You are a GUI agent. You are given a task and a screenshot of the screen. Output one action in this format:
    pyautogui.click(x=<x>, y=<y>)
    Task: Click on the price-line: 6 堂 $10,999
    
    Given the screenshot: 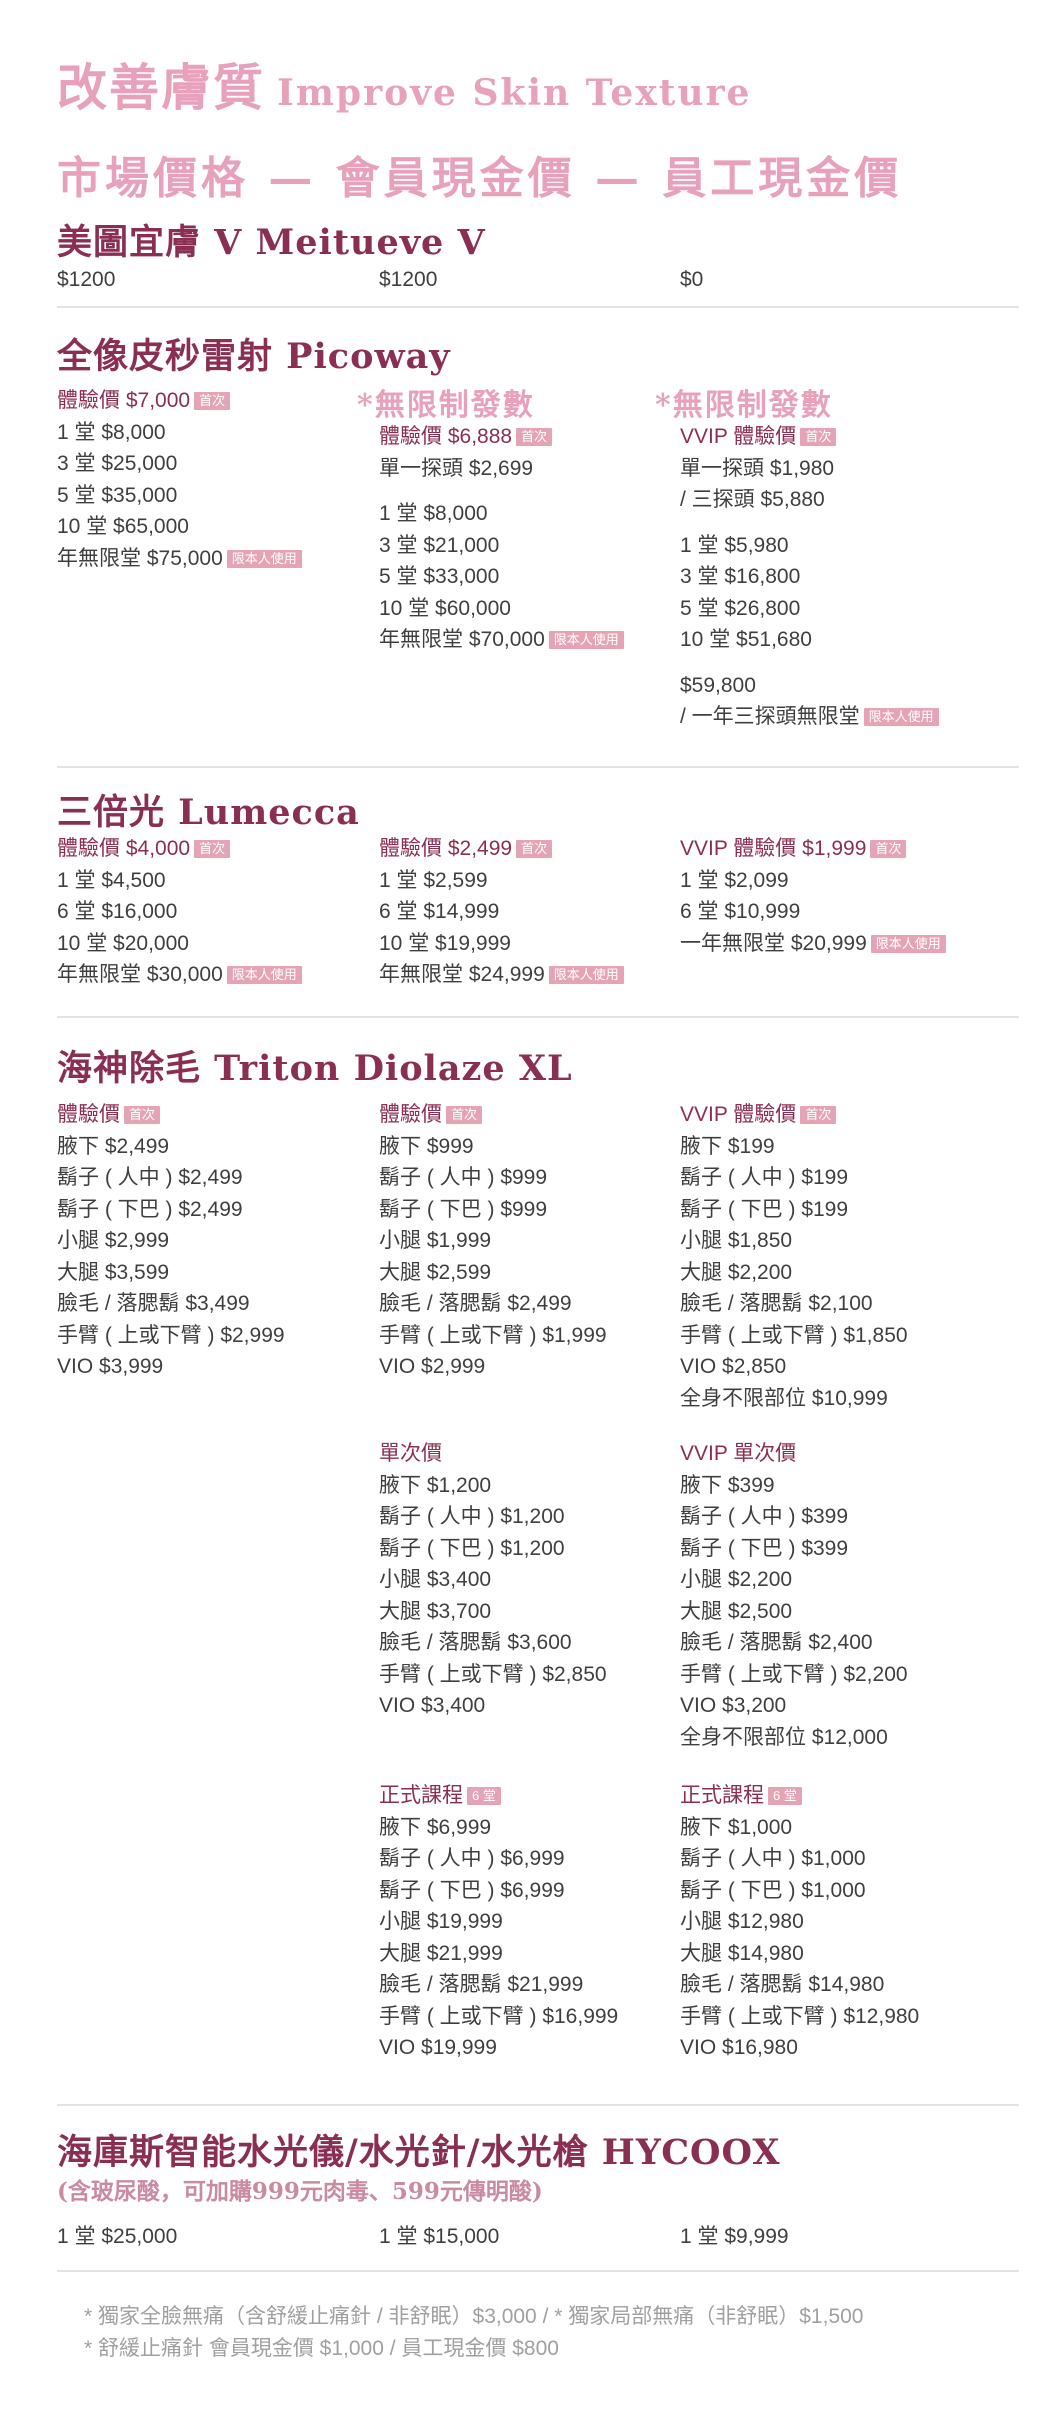 What is the action you would take?
    pyautogui.click(x=740, y=911)
    